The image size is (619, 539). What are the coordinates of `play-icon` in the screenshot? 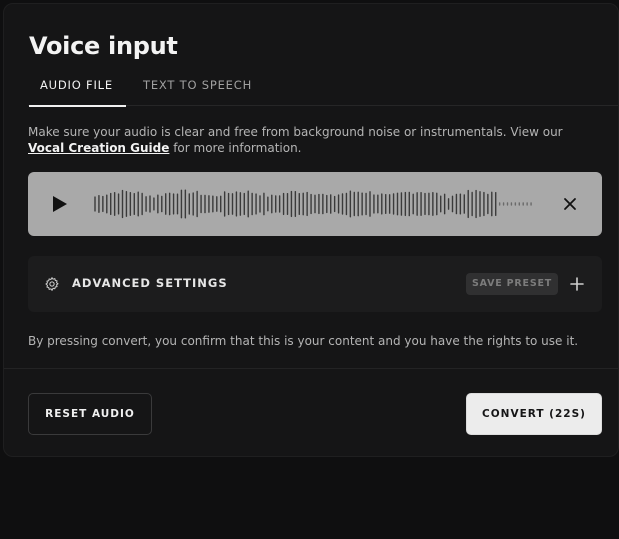 It's located at (60, 204).